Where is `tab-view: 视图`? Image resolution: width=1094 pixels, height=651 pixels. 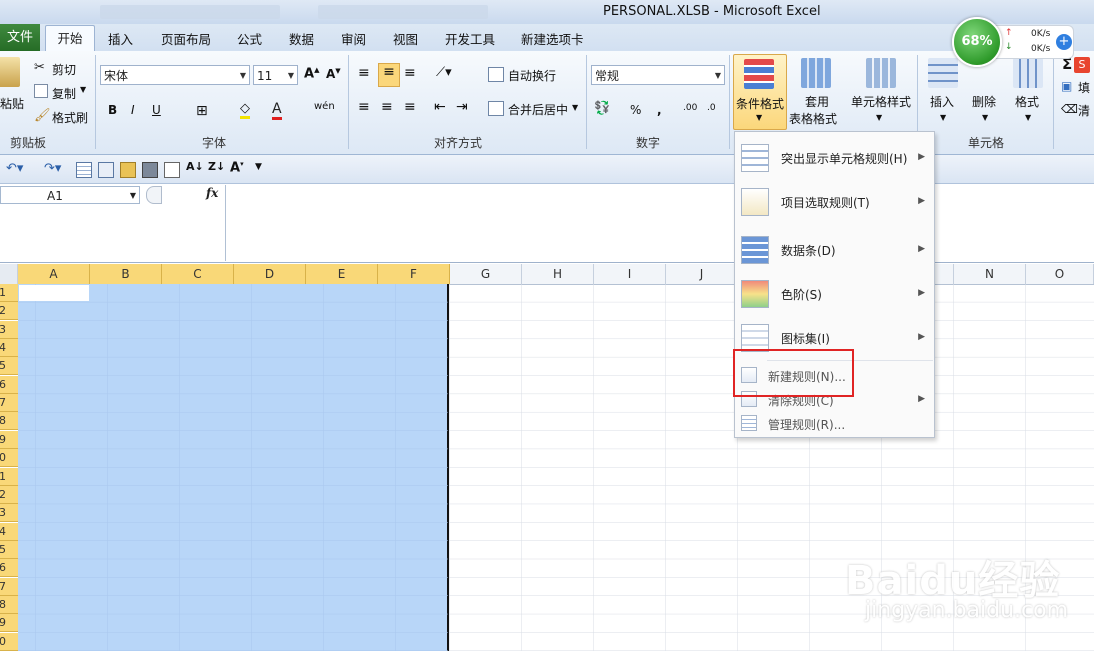
tab-view: 视图 is located at coordinates (405, 38).